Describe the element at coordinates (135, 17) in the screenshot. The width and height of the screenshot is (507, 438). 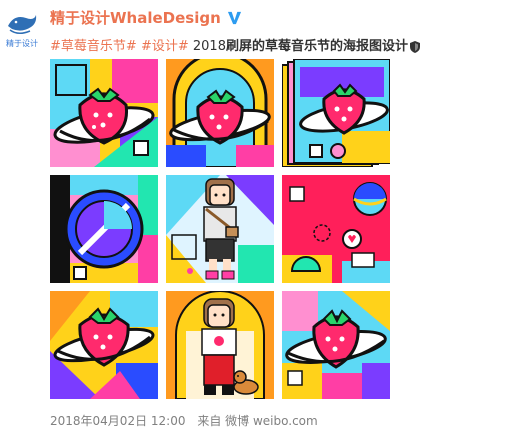
I see `user-name-link: 精于设计WhaleDesign` at that location.